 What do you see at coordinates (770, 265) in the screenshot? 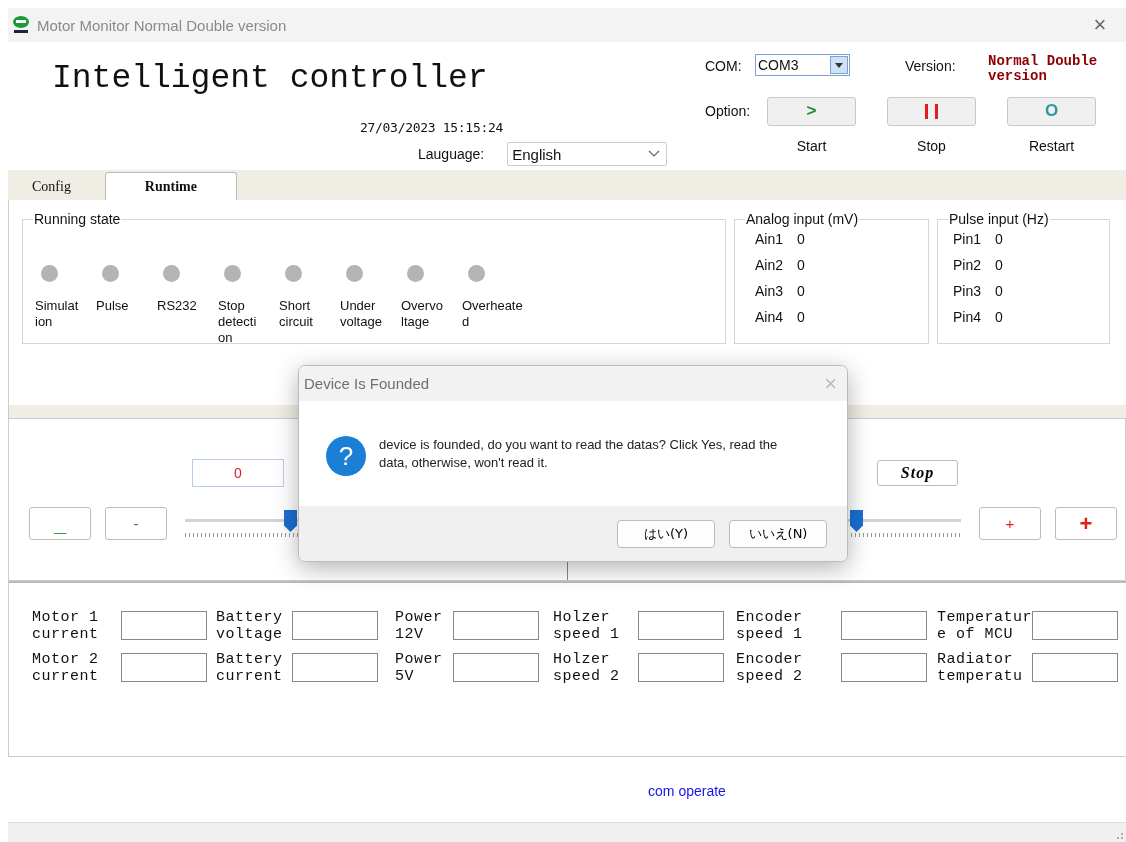
I see `channel-label: Ain2` at bounding box center [770, 265].